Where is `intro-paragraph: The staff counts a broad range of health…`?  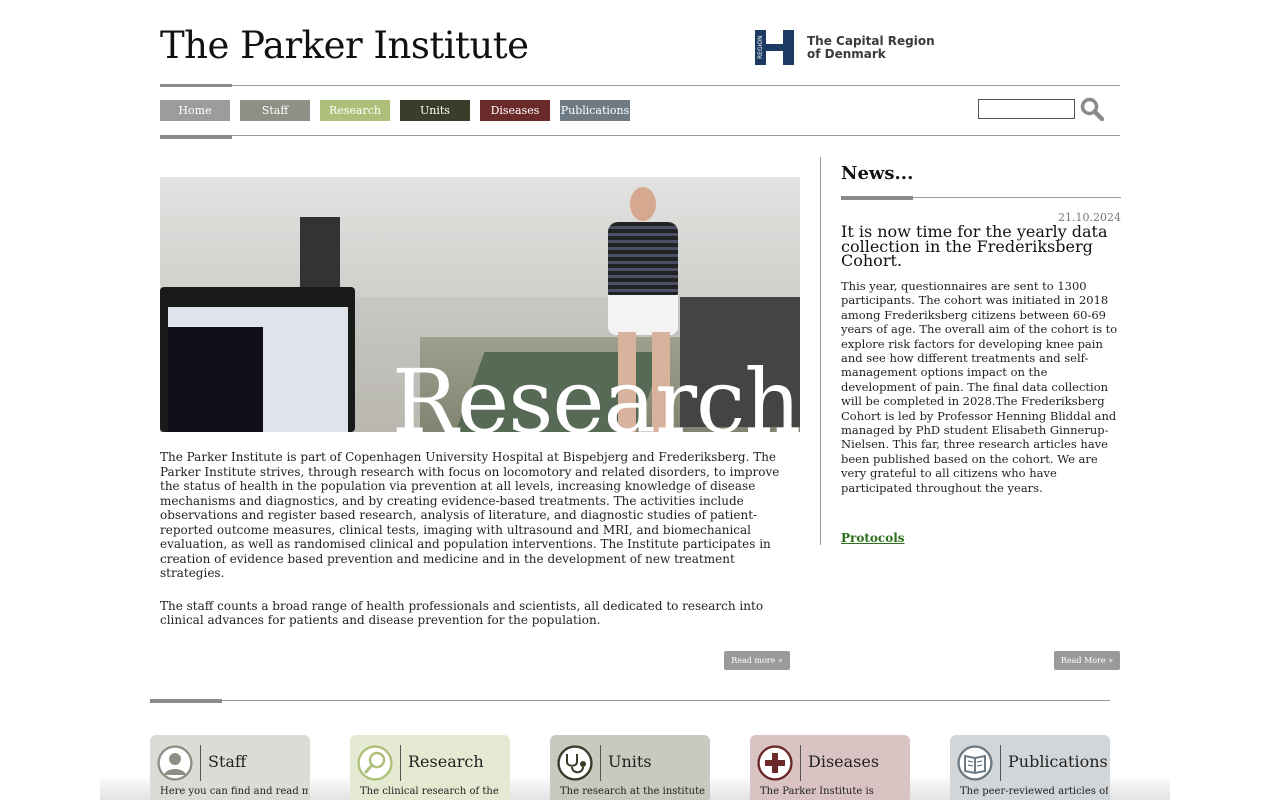 intro-paragraph: The staff counts a broad range of health… is located at coordinates (462, 613).